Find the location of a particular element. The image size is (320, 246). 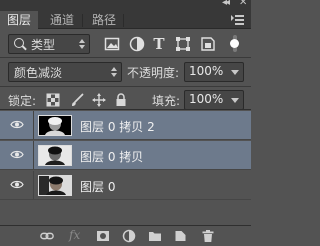

trash-icon is located at coordinates (208, 236).